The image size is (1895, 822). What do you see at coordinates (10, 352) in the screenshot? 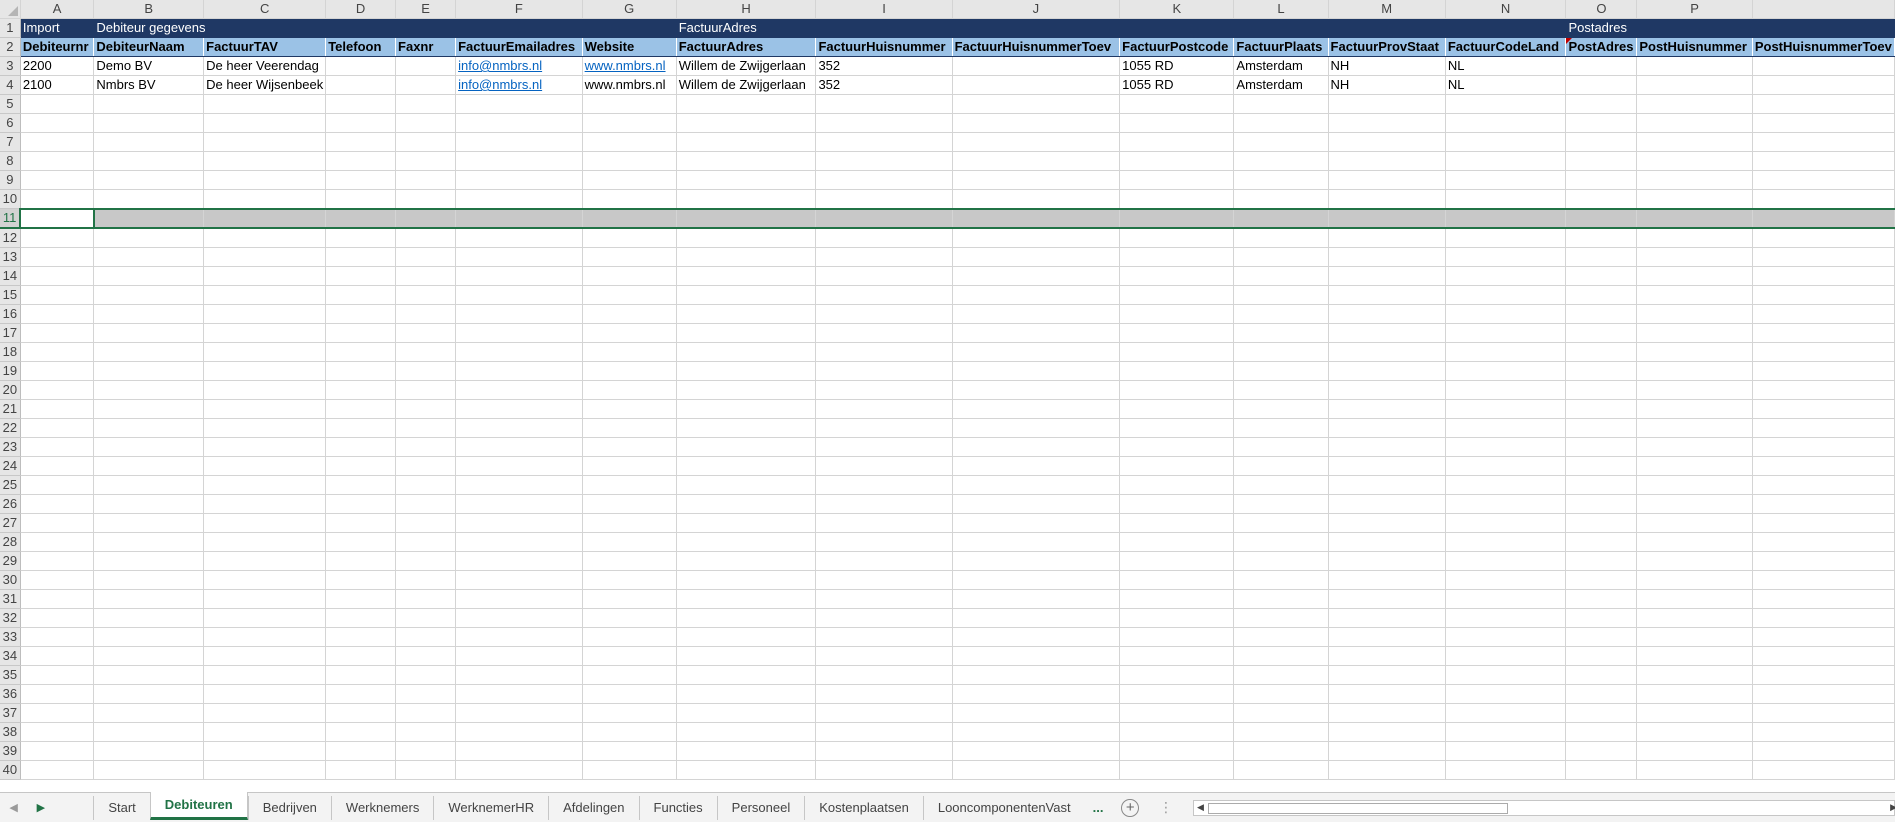
I see `row-header: 18` at bounding box center [10, 352].